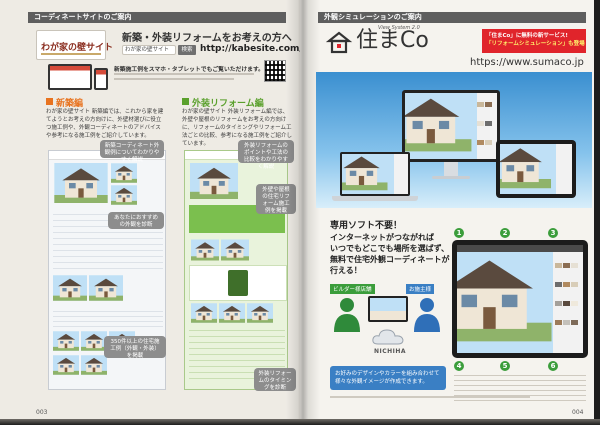  I want to click on simulator-swatch-panel, so click(568, 302).